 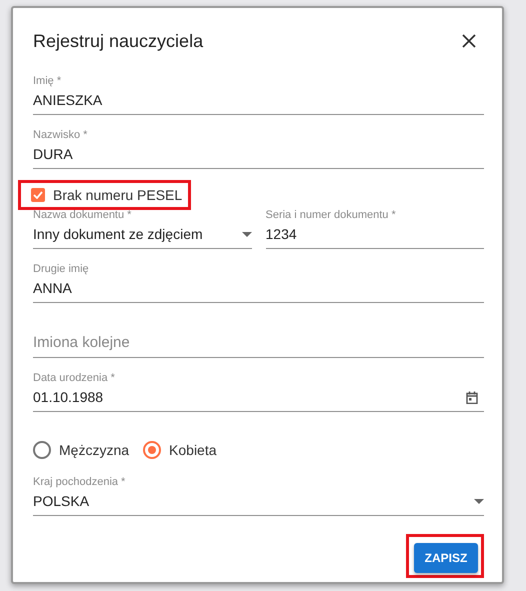 What do you see at coordinates (258, 94) in the screenshot?
I see `text-field: Imię * ANIESZKA` at bounding box center [258, 94].